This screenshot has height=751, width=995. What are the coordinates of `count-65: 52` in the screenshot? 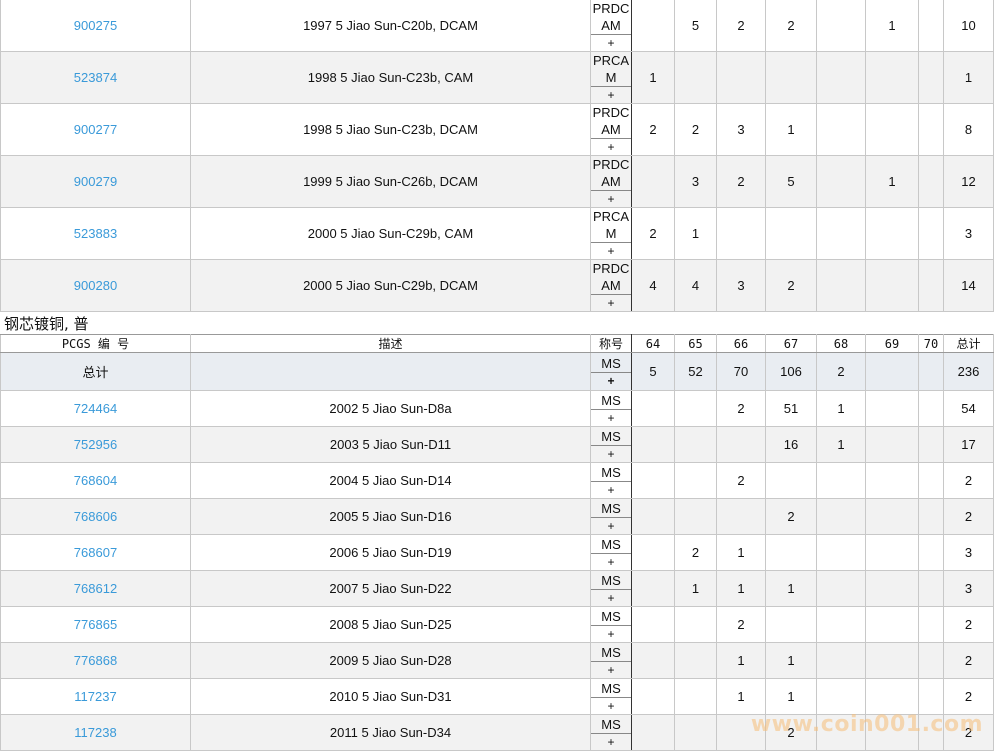 It's located at (695, 371).